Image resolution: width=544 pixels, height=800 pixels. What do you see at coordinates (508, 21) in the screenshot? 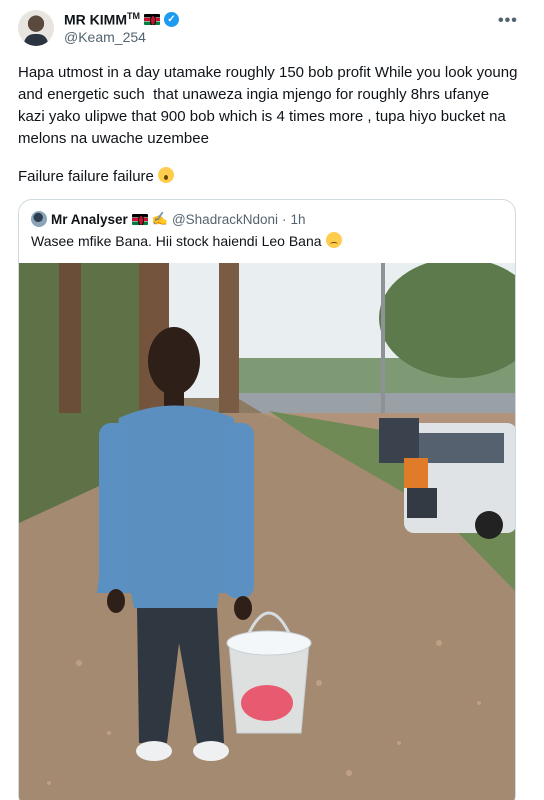
I see `more-options-icon: •••` at bounding box center [508, 21].